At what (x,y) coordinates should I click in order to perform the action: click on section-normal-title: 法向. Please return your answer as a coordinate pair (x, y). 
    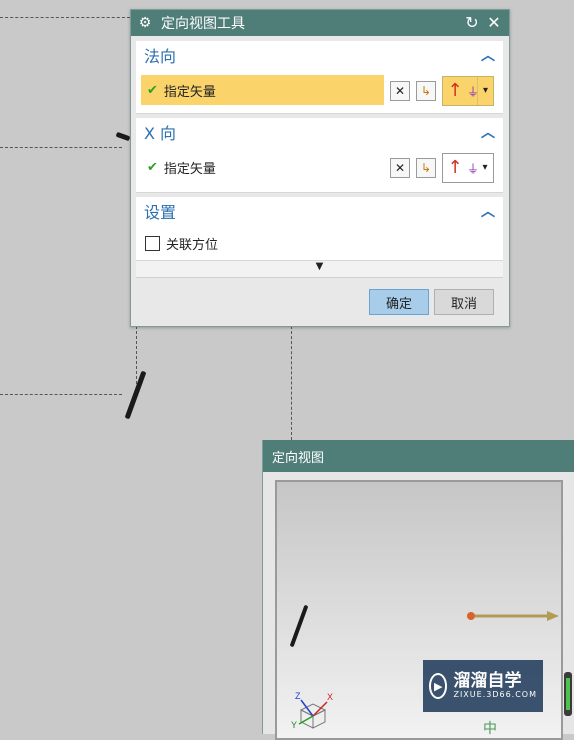
    Looking at the image, I should click on (160, 56).